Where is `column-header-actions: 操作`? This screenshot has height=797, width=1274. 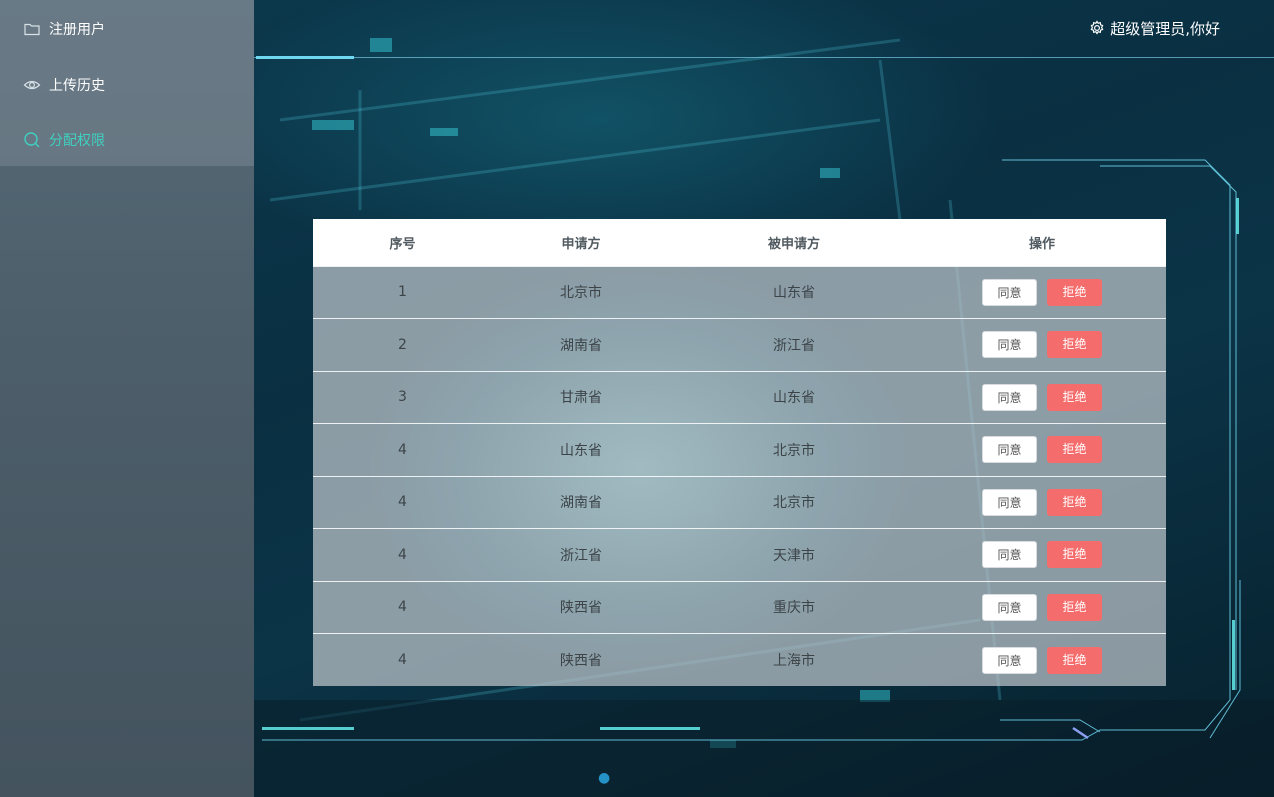
column-header-actions: 操作 is located at coordinates (1041, 244).